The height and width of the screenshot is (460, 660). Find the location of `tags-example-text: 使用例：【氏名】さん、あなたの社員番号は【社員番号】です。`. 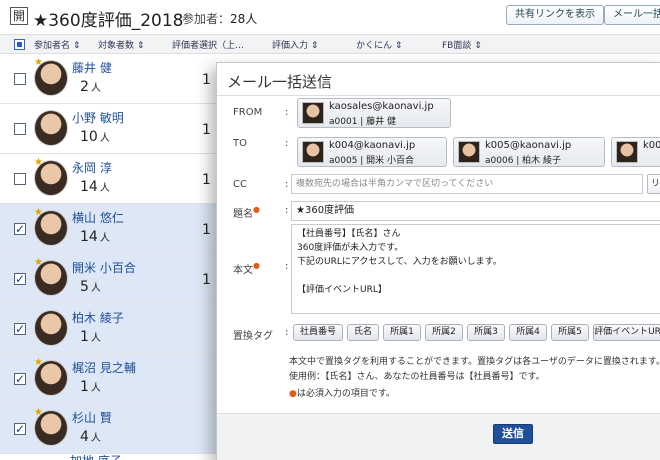

tags-example-text: 使用例：【氏名】さん、あなたの社員番号は【社員番号】です。 is located at coordinates (417, 377).